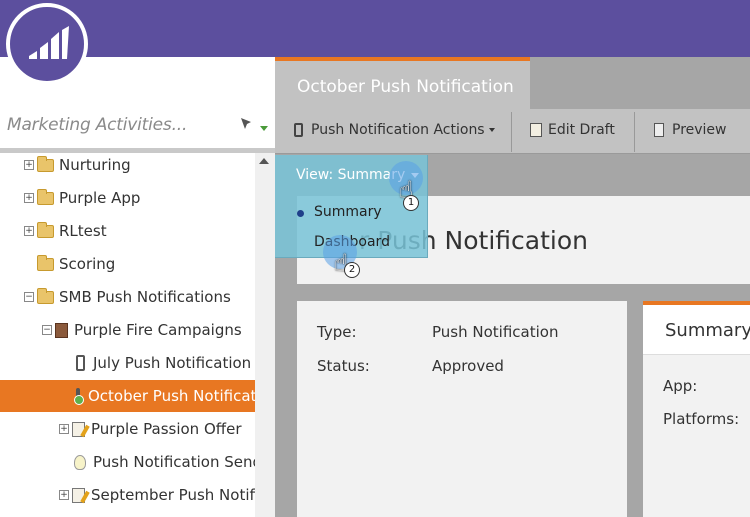  Describe the element at coordinates (100, 198) in the screenshot. I see `tree-item-label: Purple App` at that location.